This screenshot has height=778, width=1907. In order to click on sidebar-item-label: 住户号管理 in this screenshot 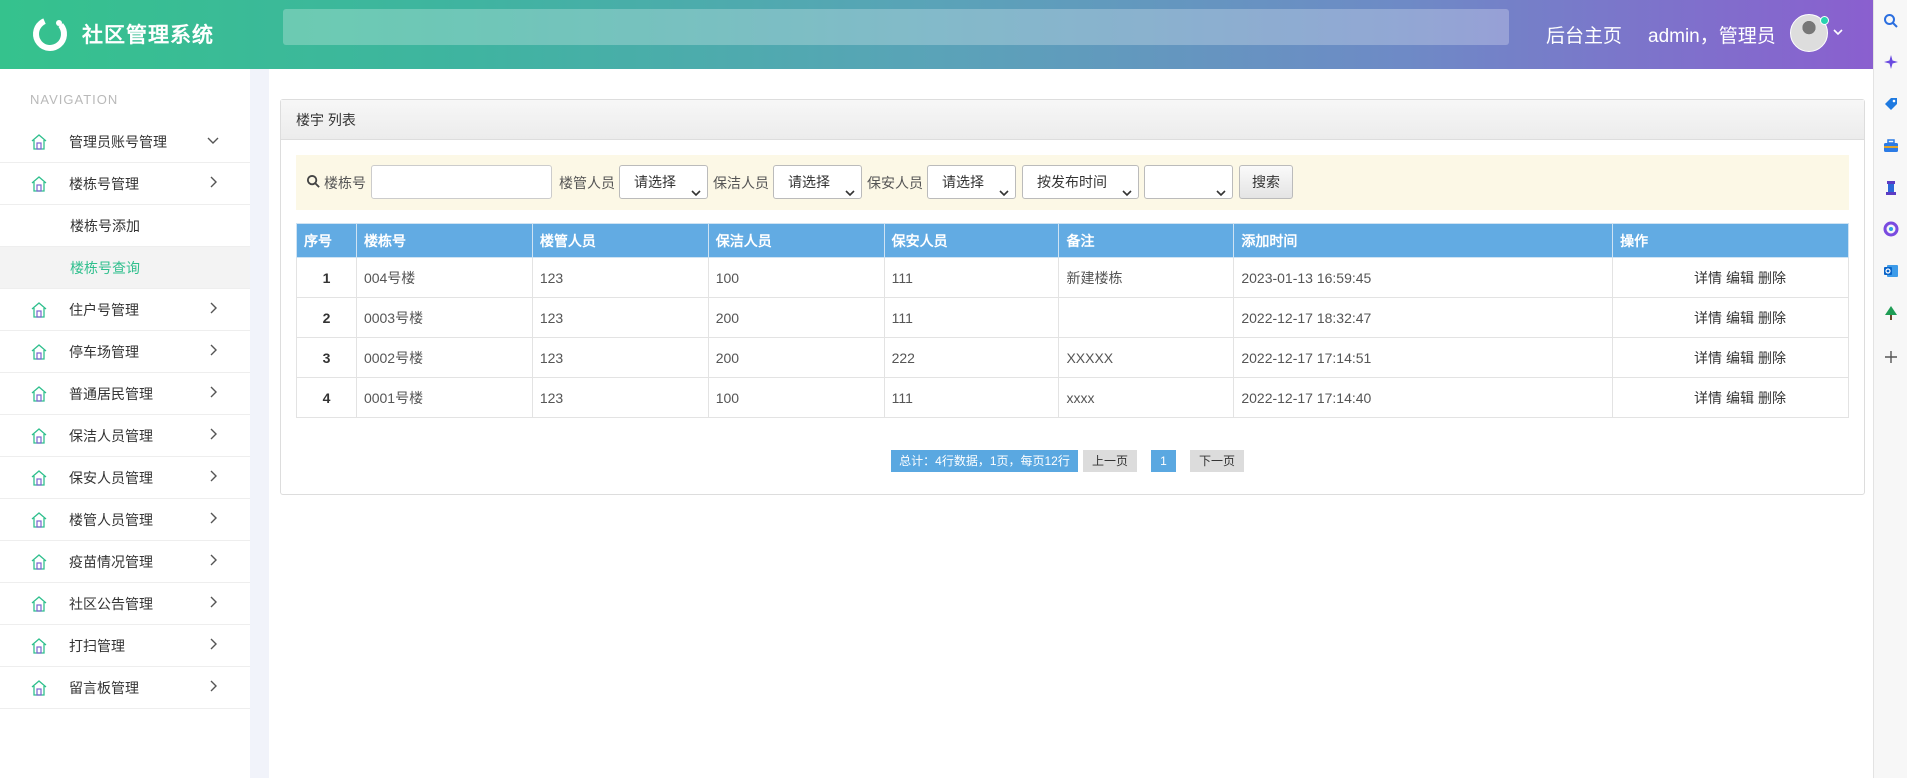, I will do `click(104, 309)`.